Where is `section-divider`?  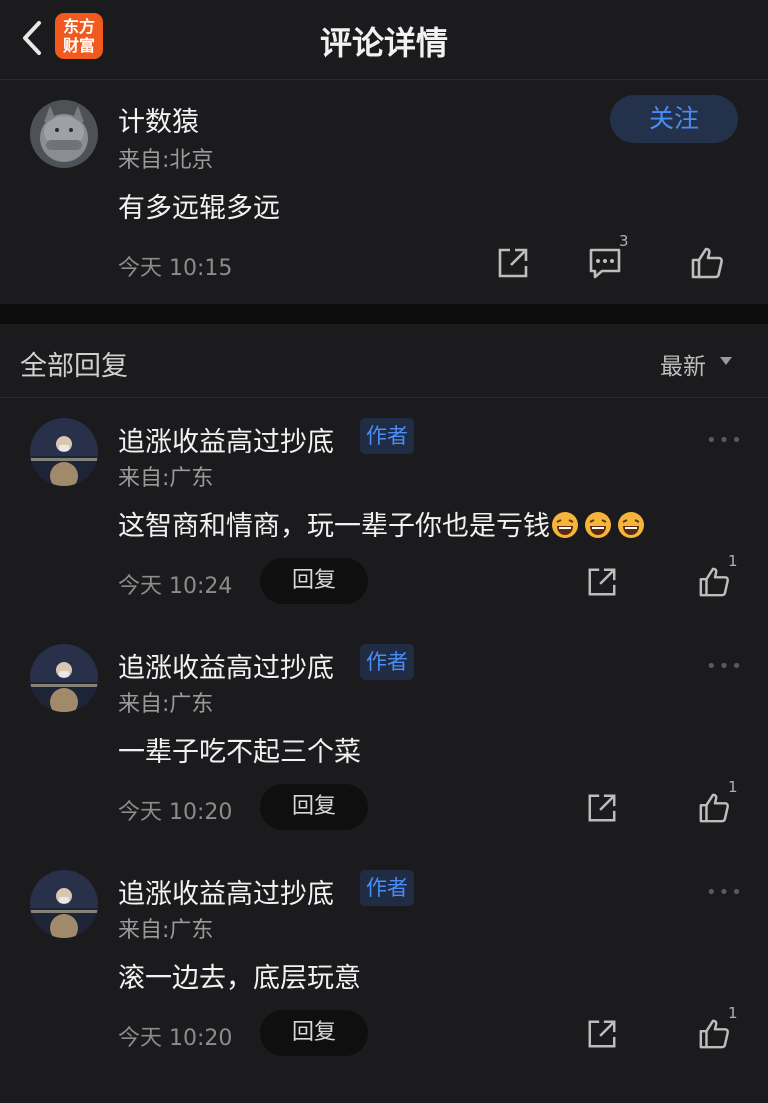
section-divider is located at coordinates (384, 314).